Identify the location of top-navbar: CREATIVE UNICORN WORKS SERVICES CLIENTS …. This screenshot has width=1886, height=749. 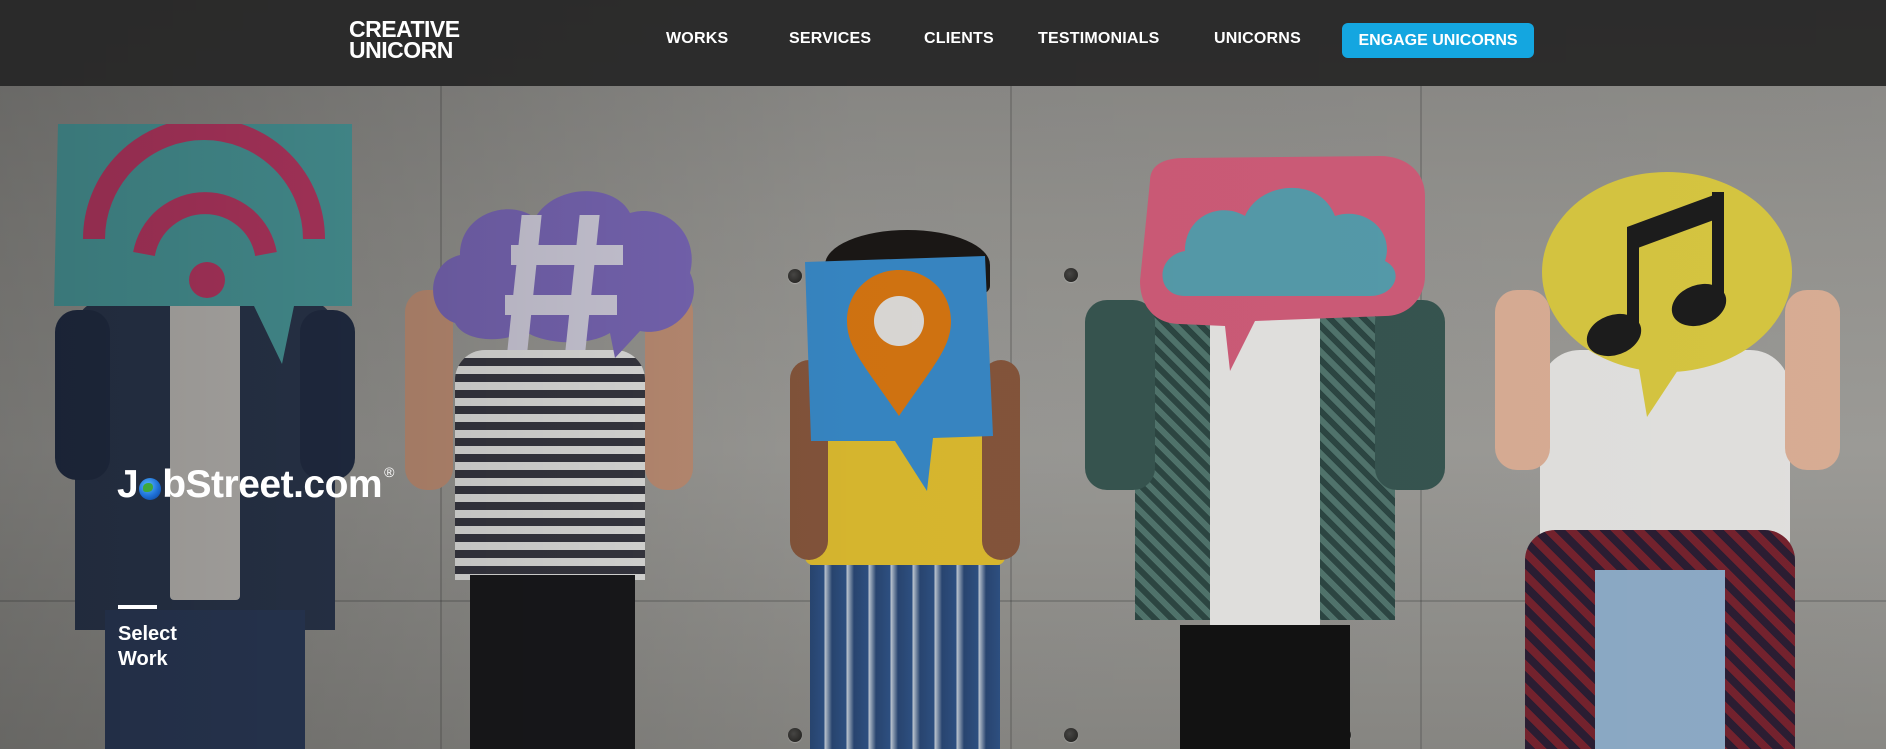
(943, 43).